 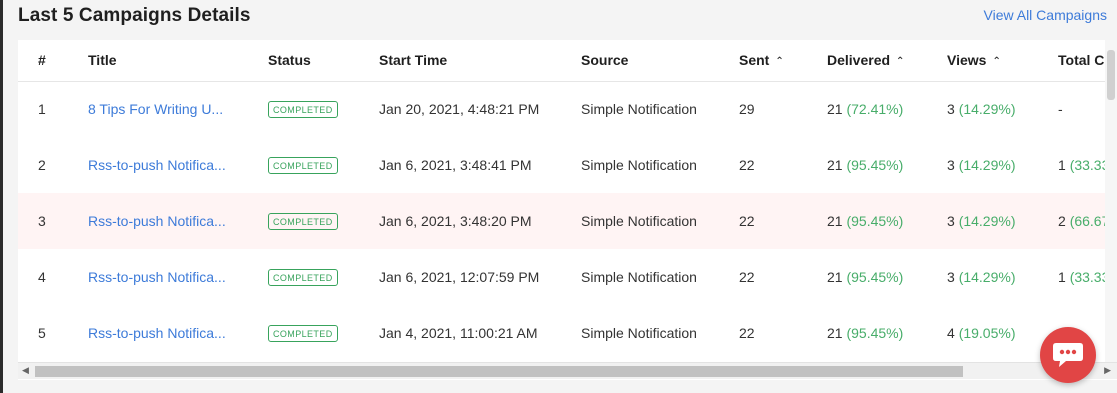 What do you see at coordinates (455, 165) in the screenshot?
I see `start-time: Jan 6, 2021, 3:48:41 PM` at bounding box center [455, 165].